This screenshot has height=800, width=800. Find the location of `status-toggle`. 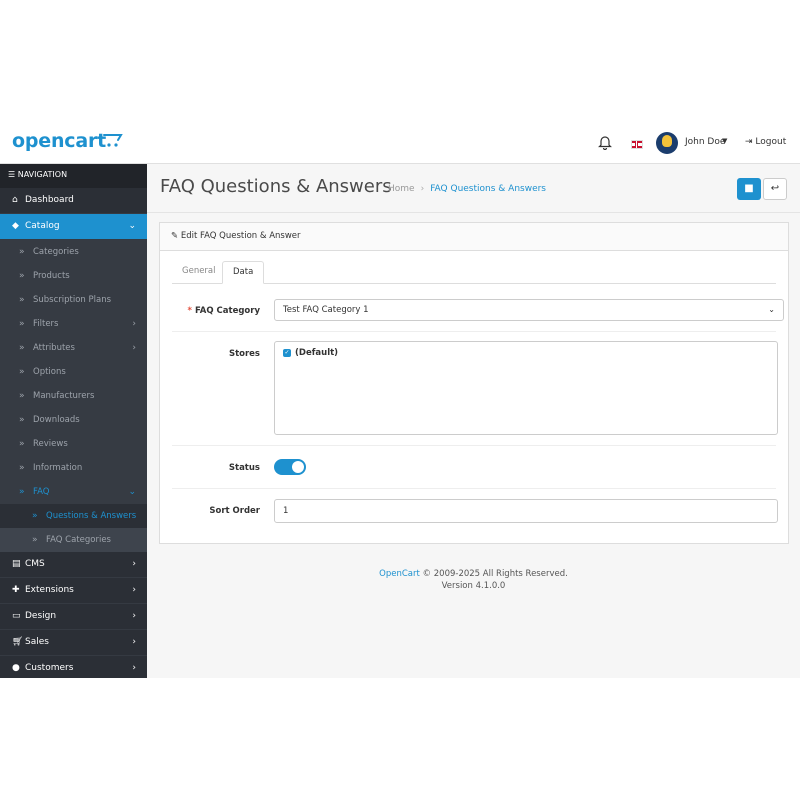

status-toggle is located at coordinates (290, 467).